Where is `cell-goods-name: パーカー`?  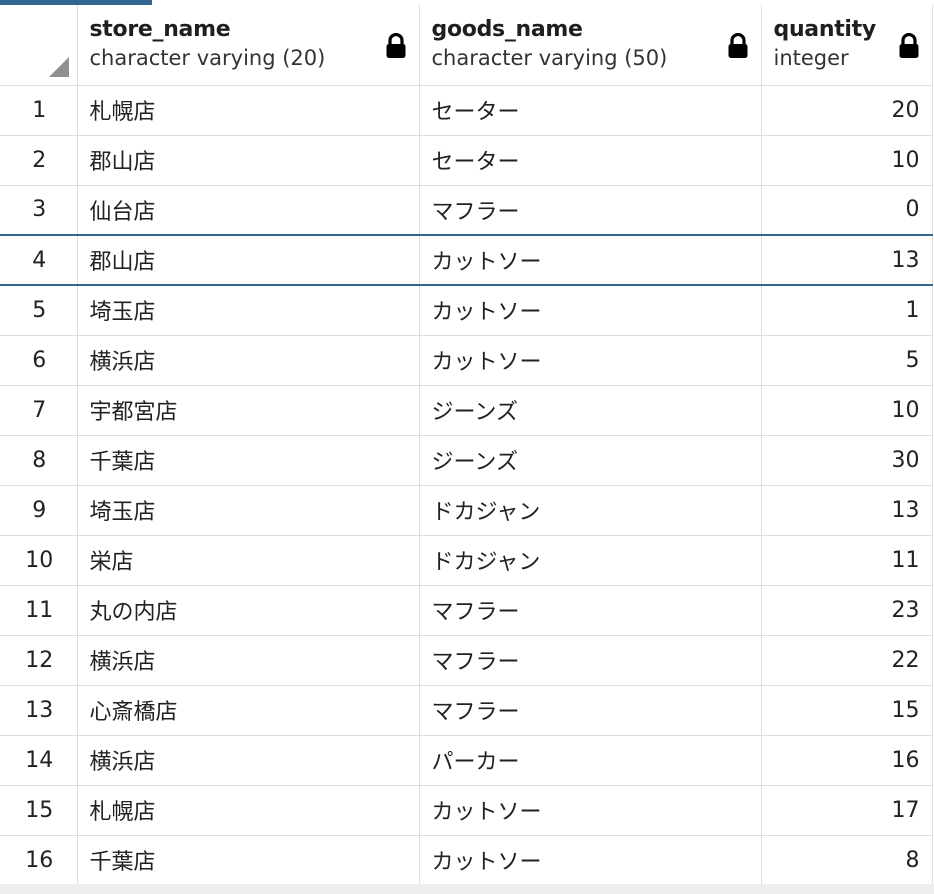
cell-goods-name: パーカー is located at coordinates (590, 760).